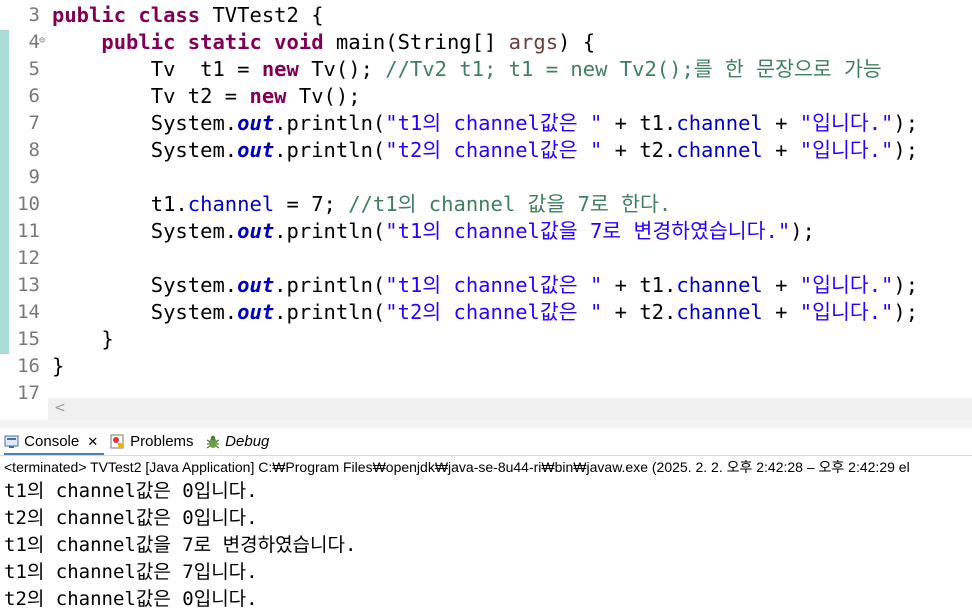 This screenshot has height=613, width=972. I want to click on tab-debug: Debug, so click(237, 441).